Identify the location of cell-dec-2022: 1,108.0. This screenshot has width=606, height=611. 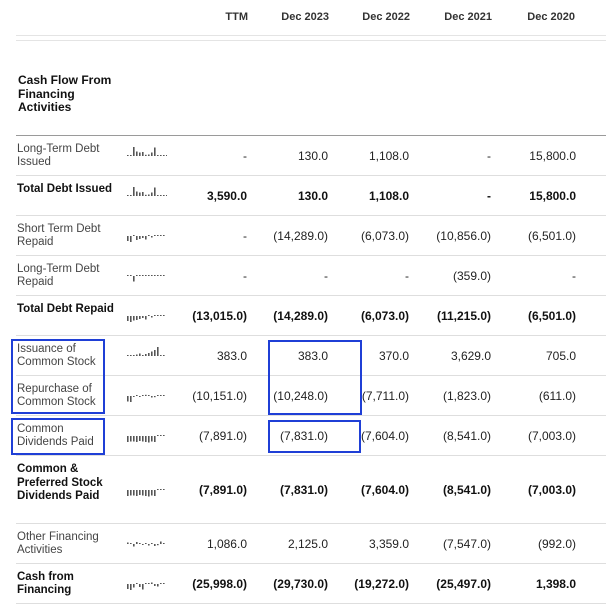
(388, 196).